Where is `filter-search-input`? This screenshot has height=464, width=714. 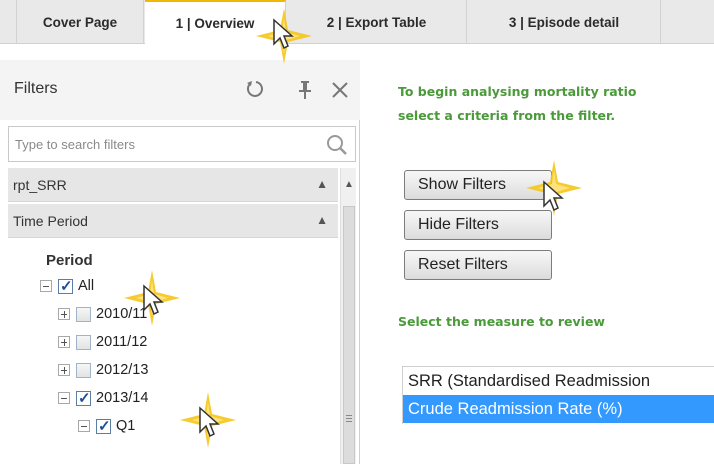 filter-search-input is located at coordinates (164, 144).